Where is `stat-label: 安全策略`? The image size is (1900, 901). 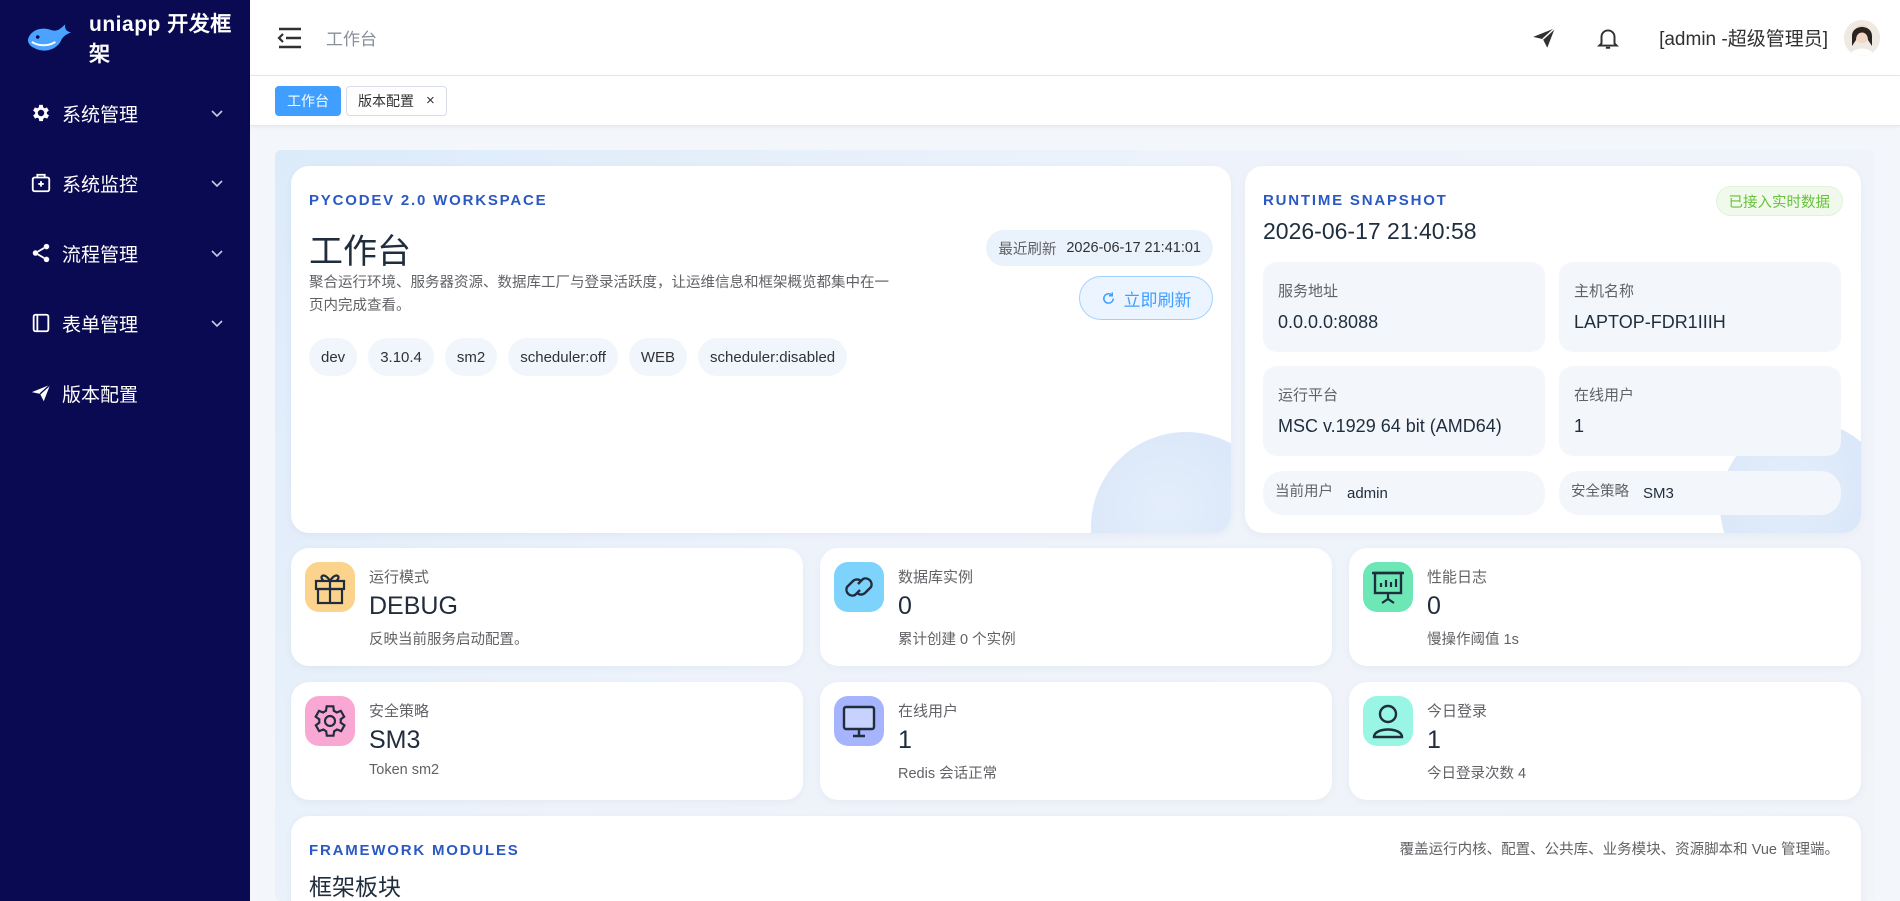 stat-label: 安全策略 is located at coordinates (399, 711).